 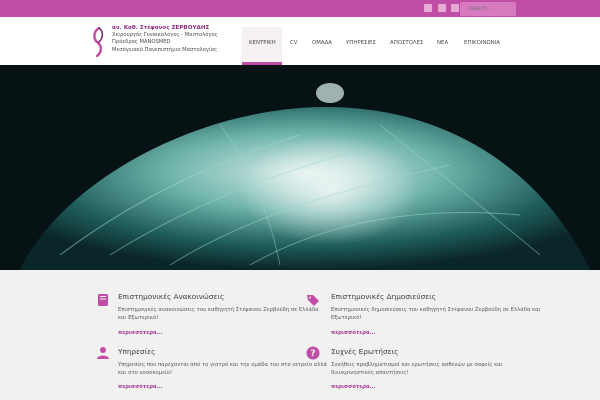 What do you see at coordinates (383, 296) in the screenshot?
I see `feature-title: Επιστημονικές Δημοσιεύσεις` at bounding box center [383, 296].